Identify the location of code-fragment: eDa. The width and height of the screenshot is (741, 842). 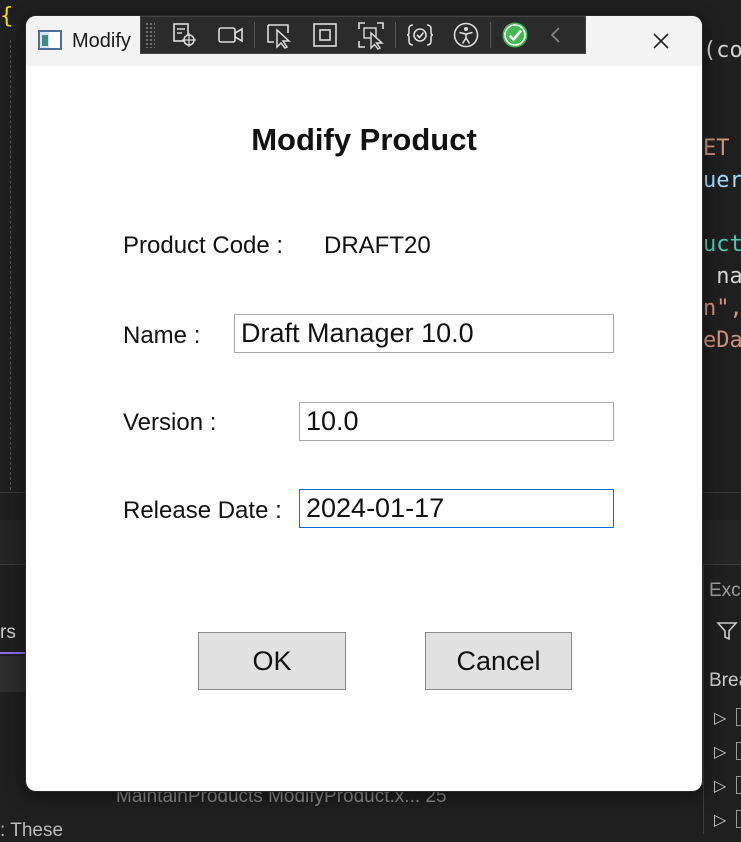
(722, 340).